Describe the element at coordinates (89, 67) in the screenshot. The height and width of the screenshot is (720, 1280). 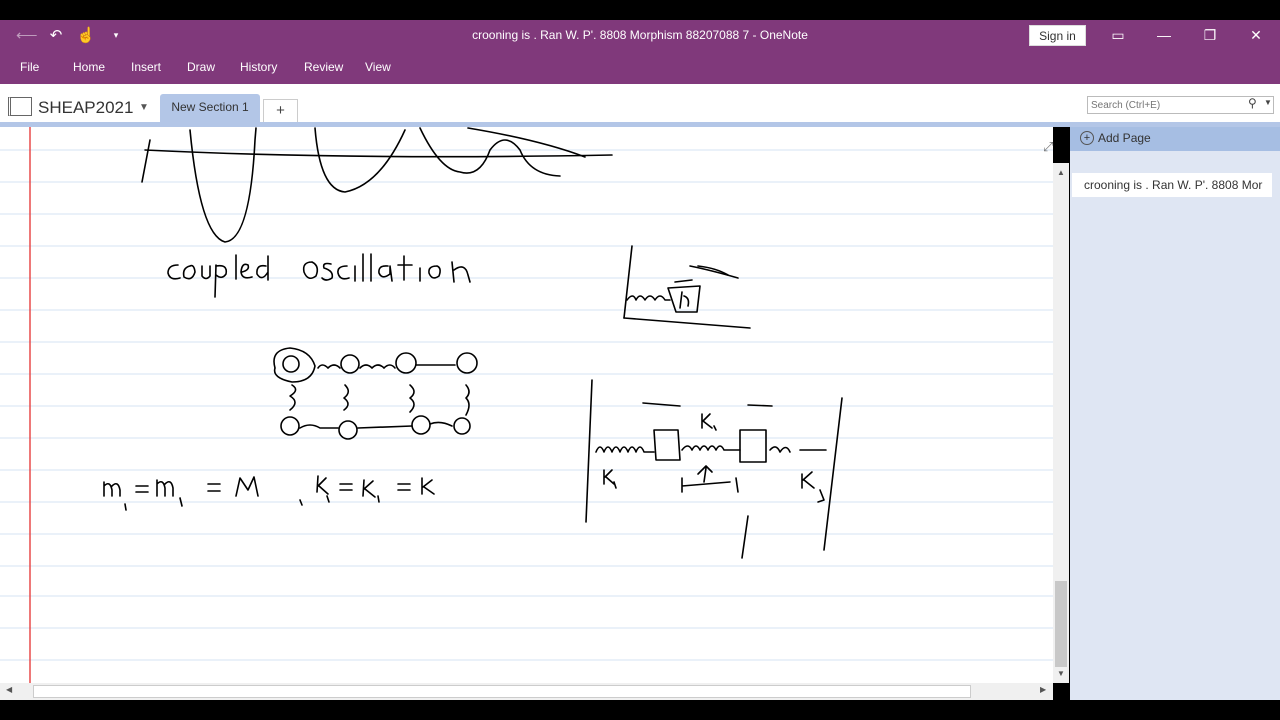
I see `tab-home: Home` at that location.